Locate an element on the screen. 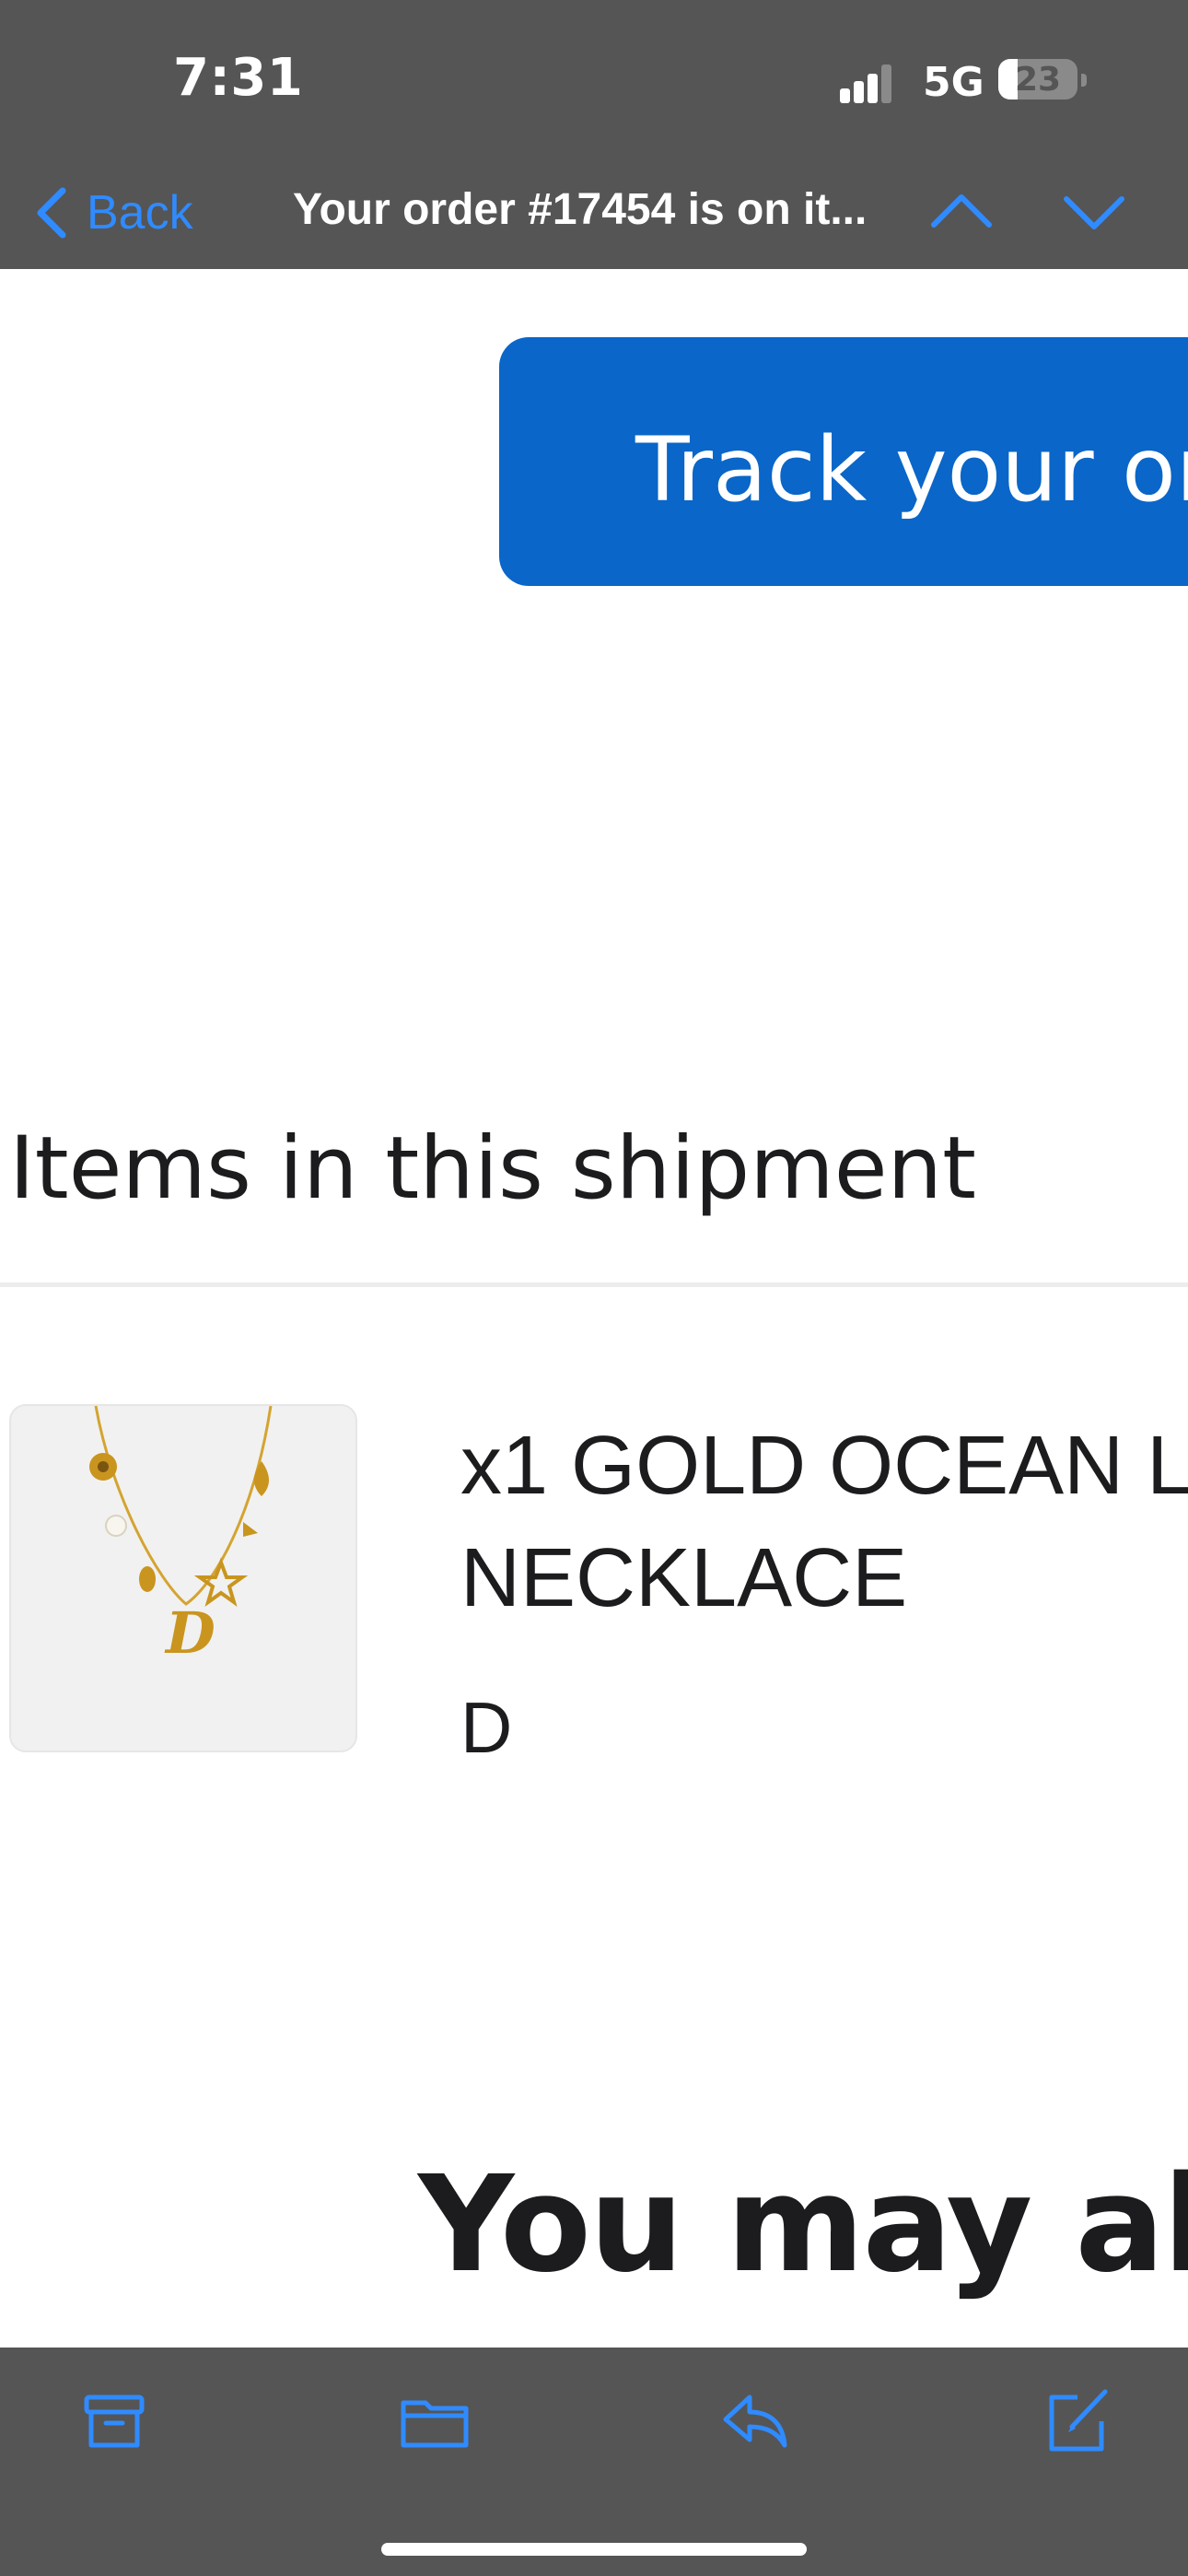 The width and height of the screenshot is (1188, 2576). reply-icon is located at coordinates (755, 2421).